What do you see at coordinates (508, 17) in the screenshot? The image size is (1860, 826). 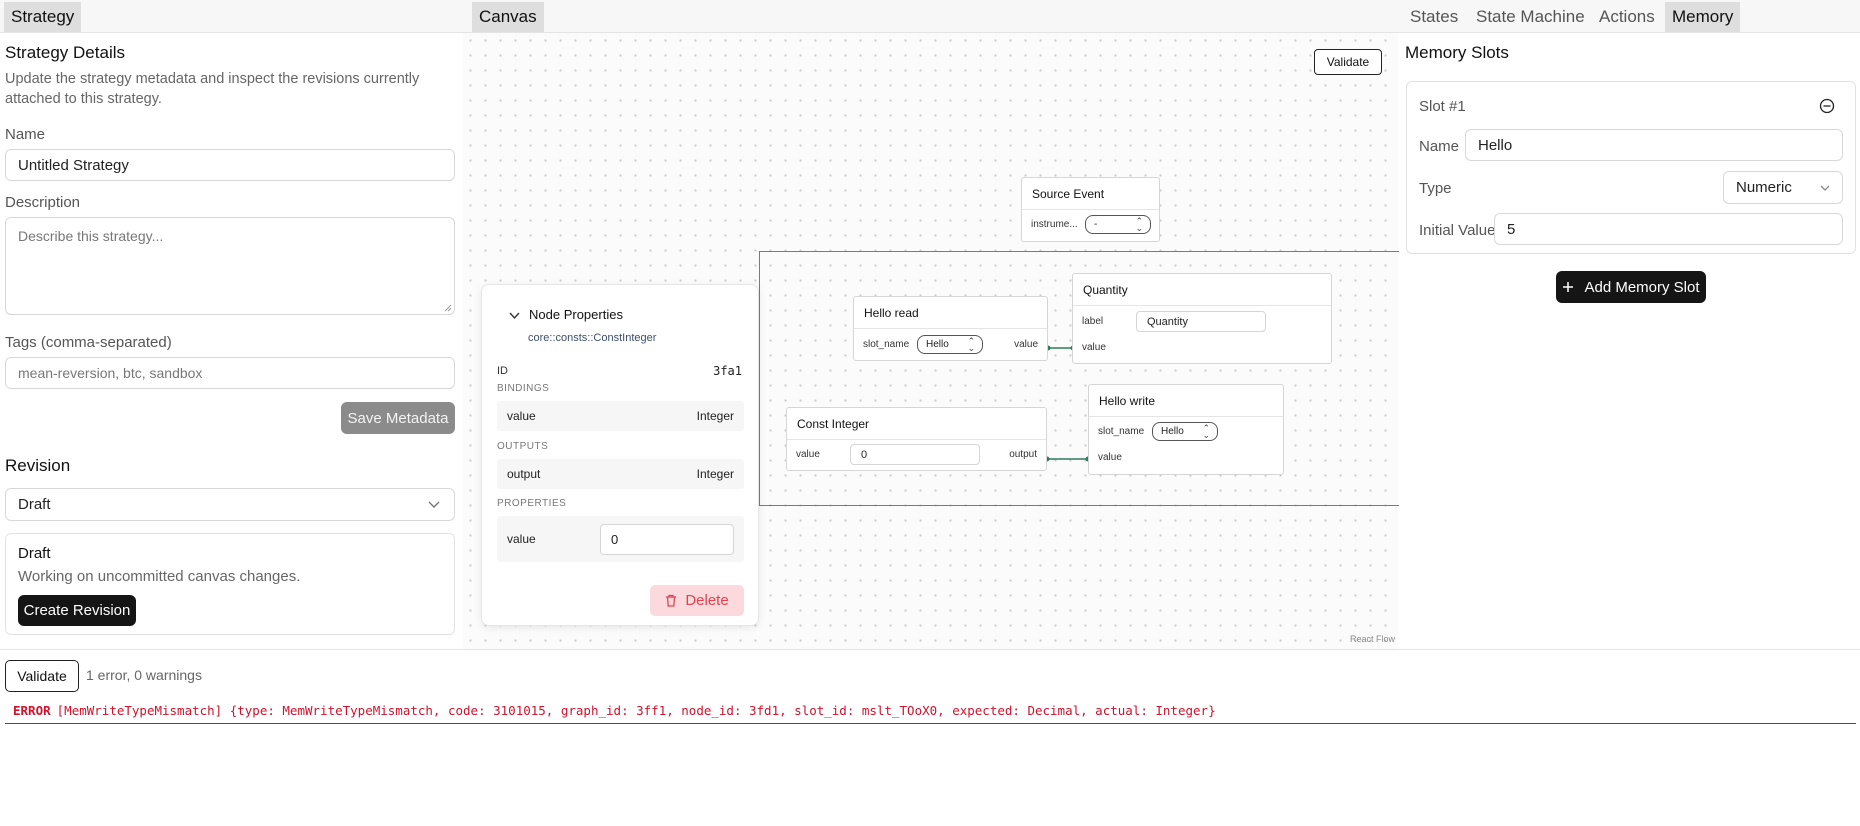 I see `tab-canvas: Canvas` at bounding box center [508, 17].